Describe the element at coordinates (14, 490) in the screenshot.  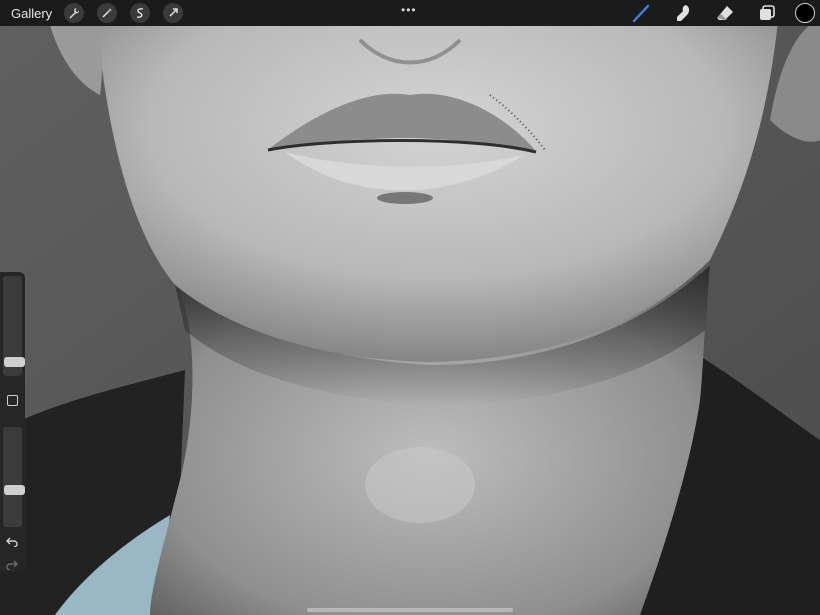
I see `opacity-thumb` at that location.